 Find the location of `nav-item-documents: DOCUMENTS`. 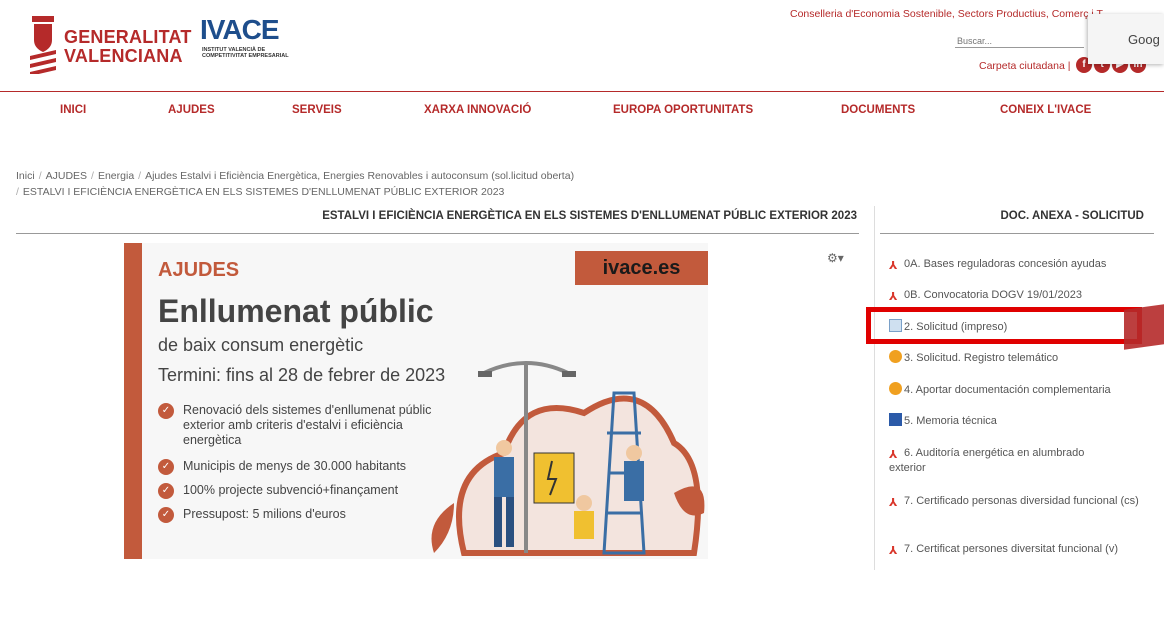

nav-item-documents: DOCUMENTS is located at coordinates (878, 110).